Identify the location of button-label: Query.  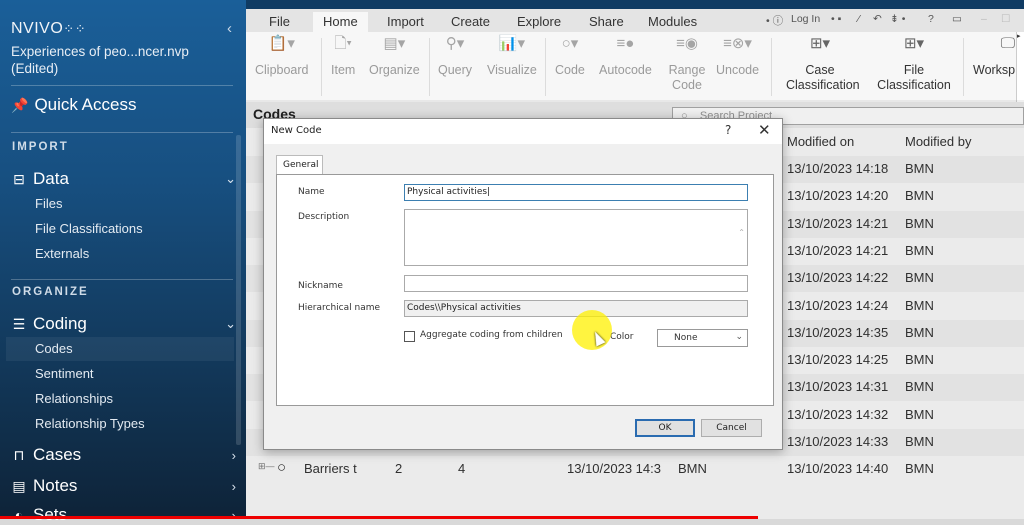
(455, 70).